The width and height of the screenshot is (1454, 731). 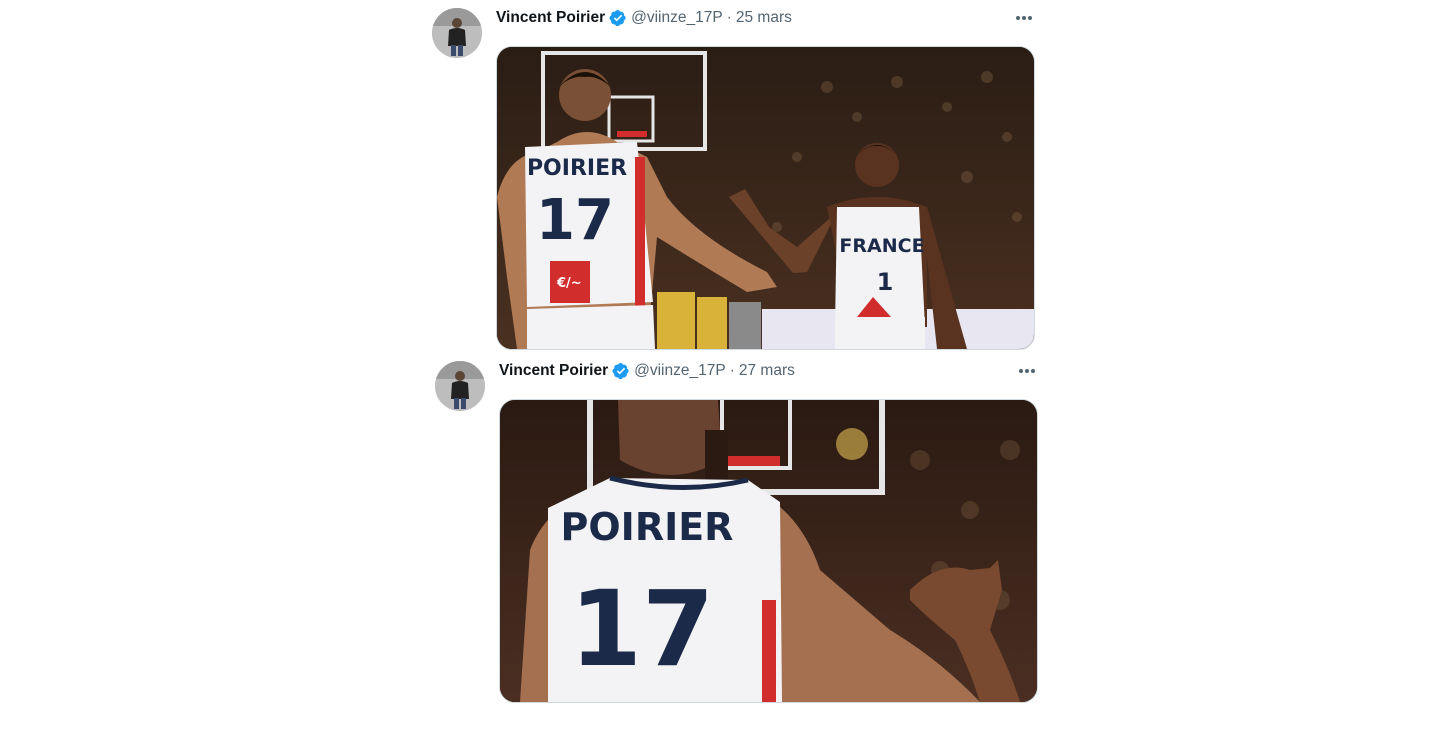 What do you see at coordinates (881, 246) in the screenshot?
I see `teammate-jersey-text: FRANCE` at bounding box center [881, 246].